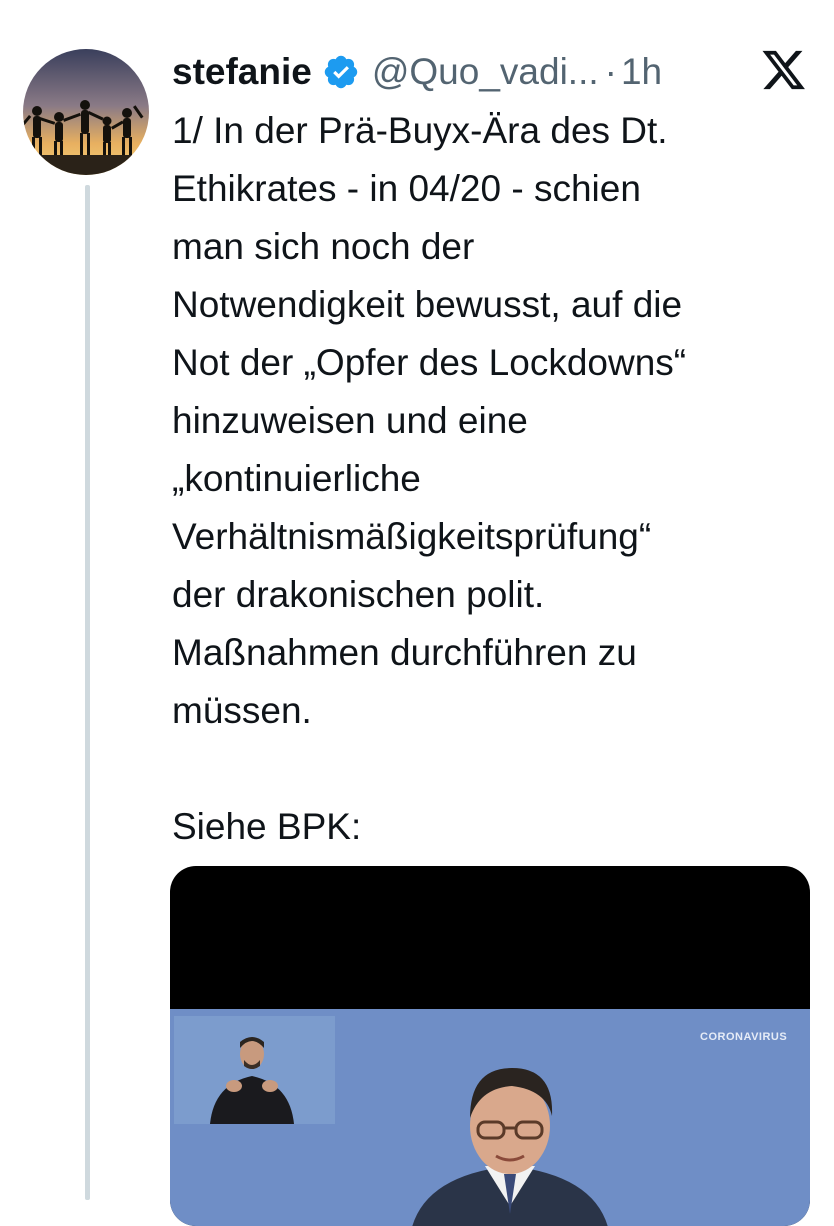  I want to click on sign-language-interpreter-inset, so click(254, 1070).